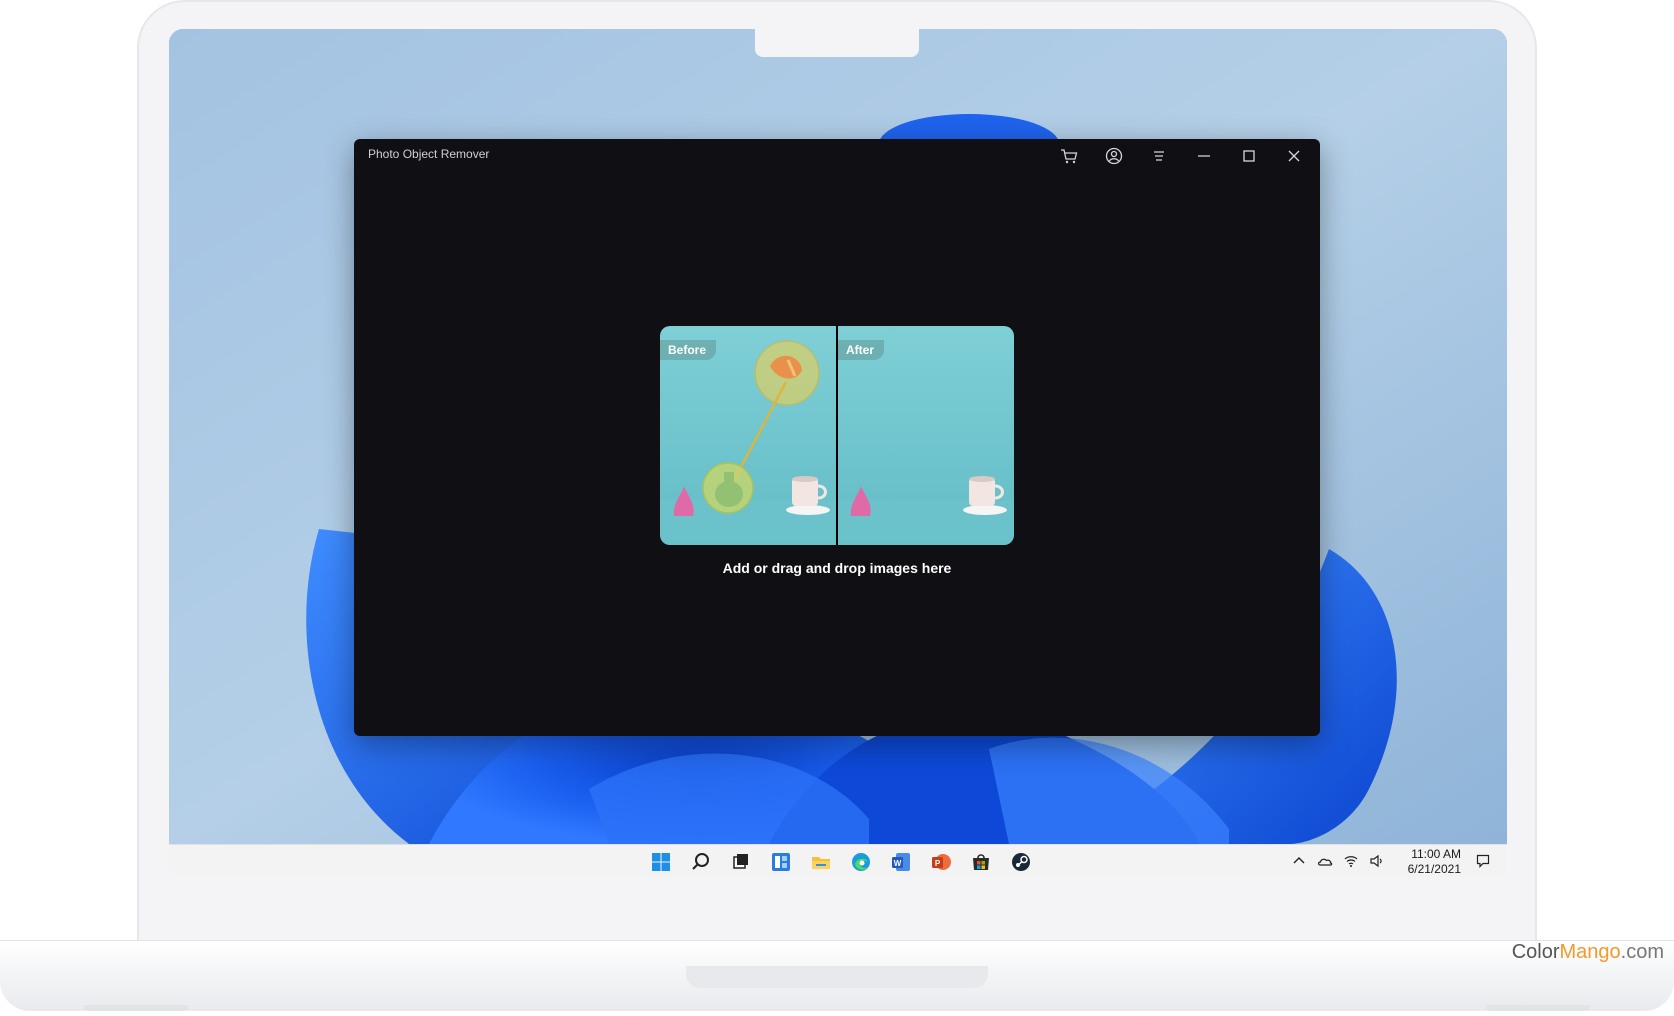 Image resolution: width=1674 pixels, height=1016 pixels. Describe the element at coordinates (1204, 156) in the screenshot. I see `minimize-icon` at that location.